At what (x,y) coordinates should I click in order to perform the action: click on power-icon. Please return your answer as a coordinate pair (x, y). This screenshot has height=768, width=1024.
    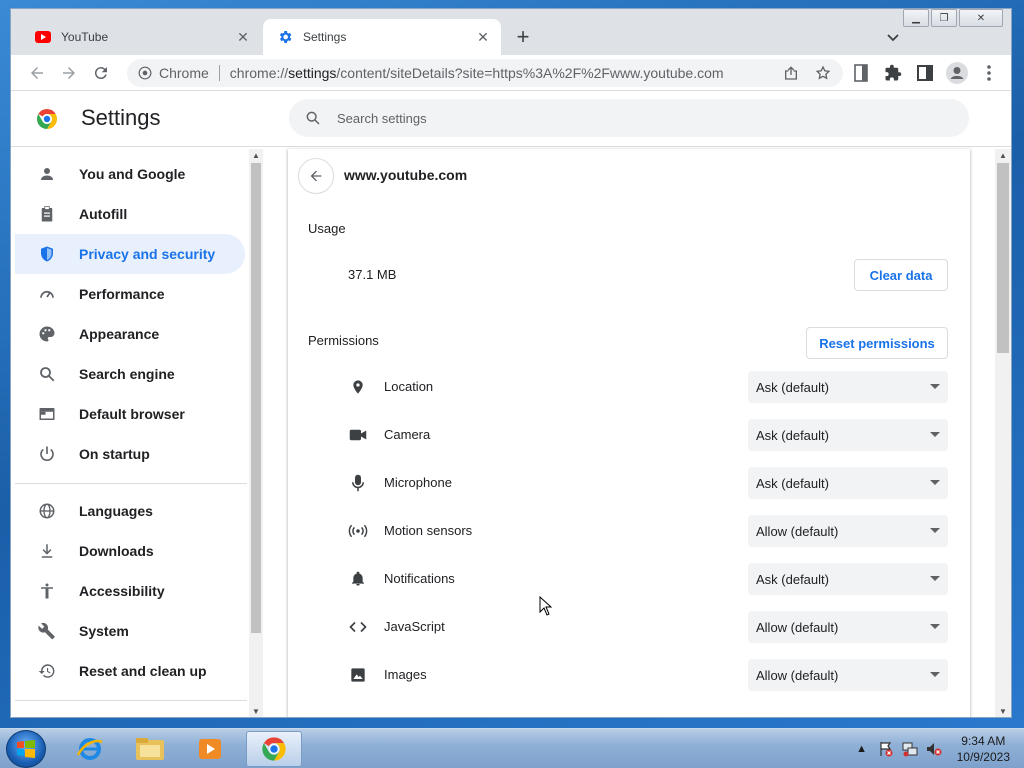
    Looking at the image, I should click on (47, 454).